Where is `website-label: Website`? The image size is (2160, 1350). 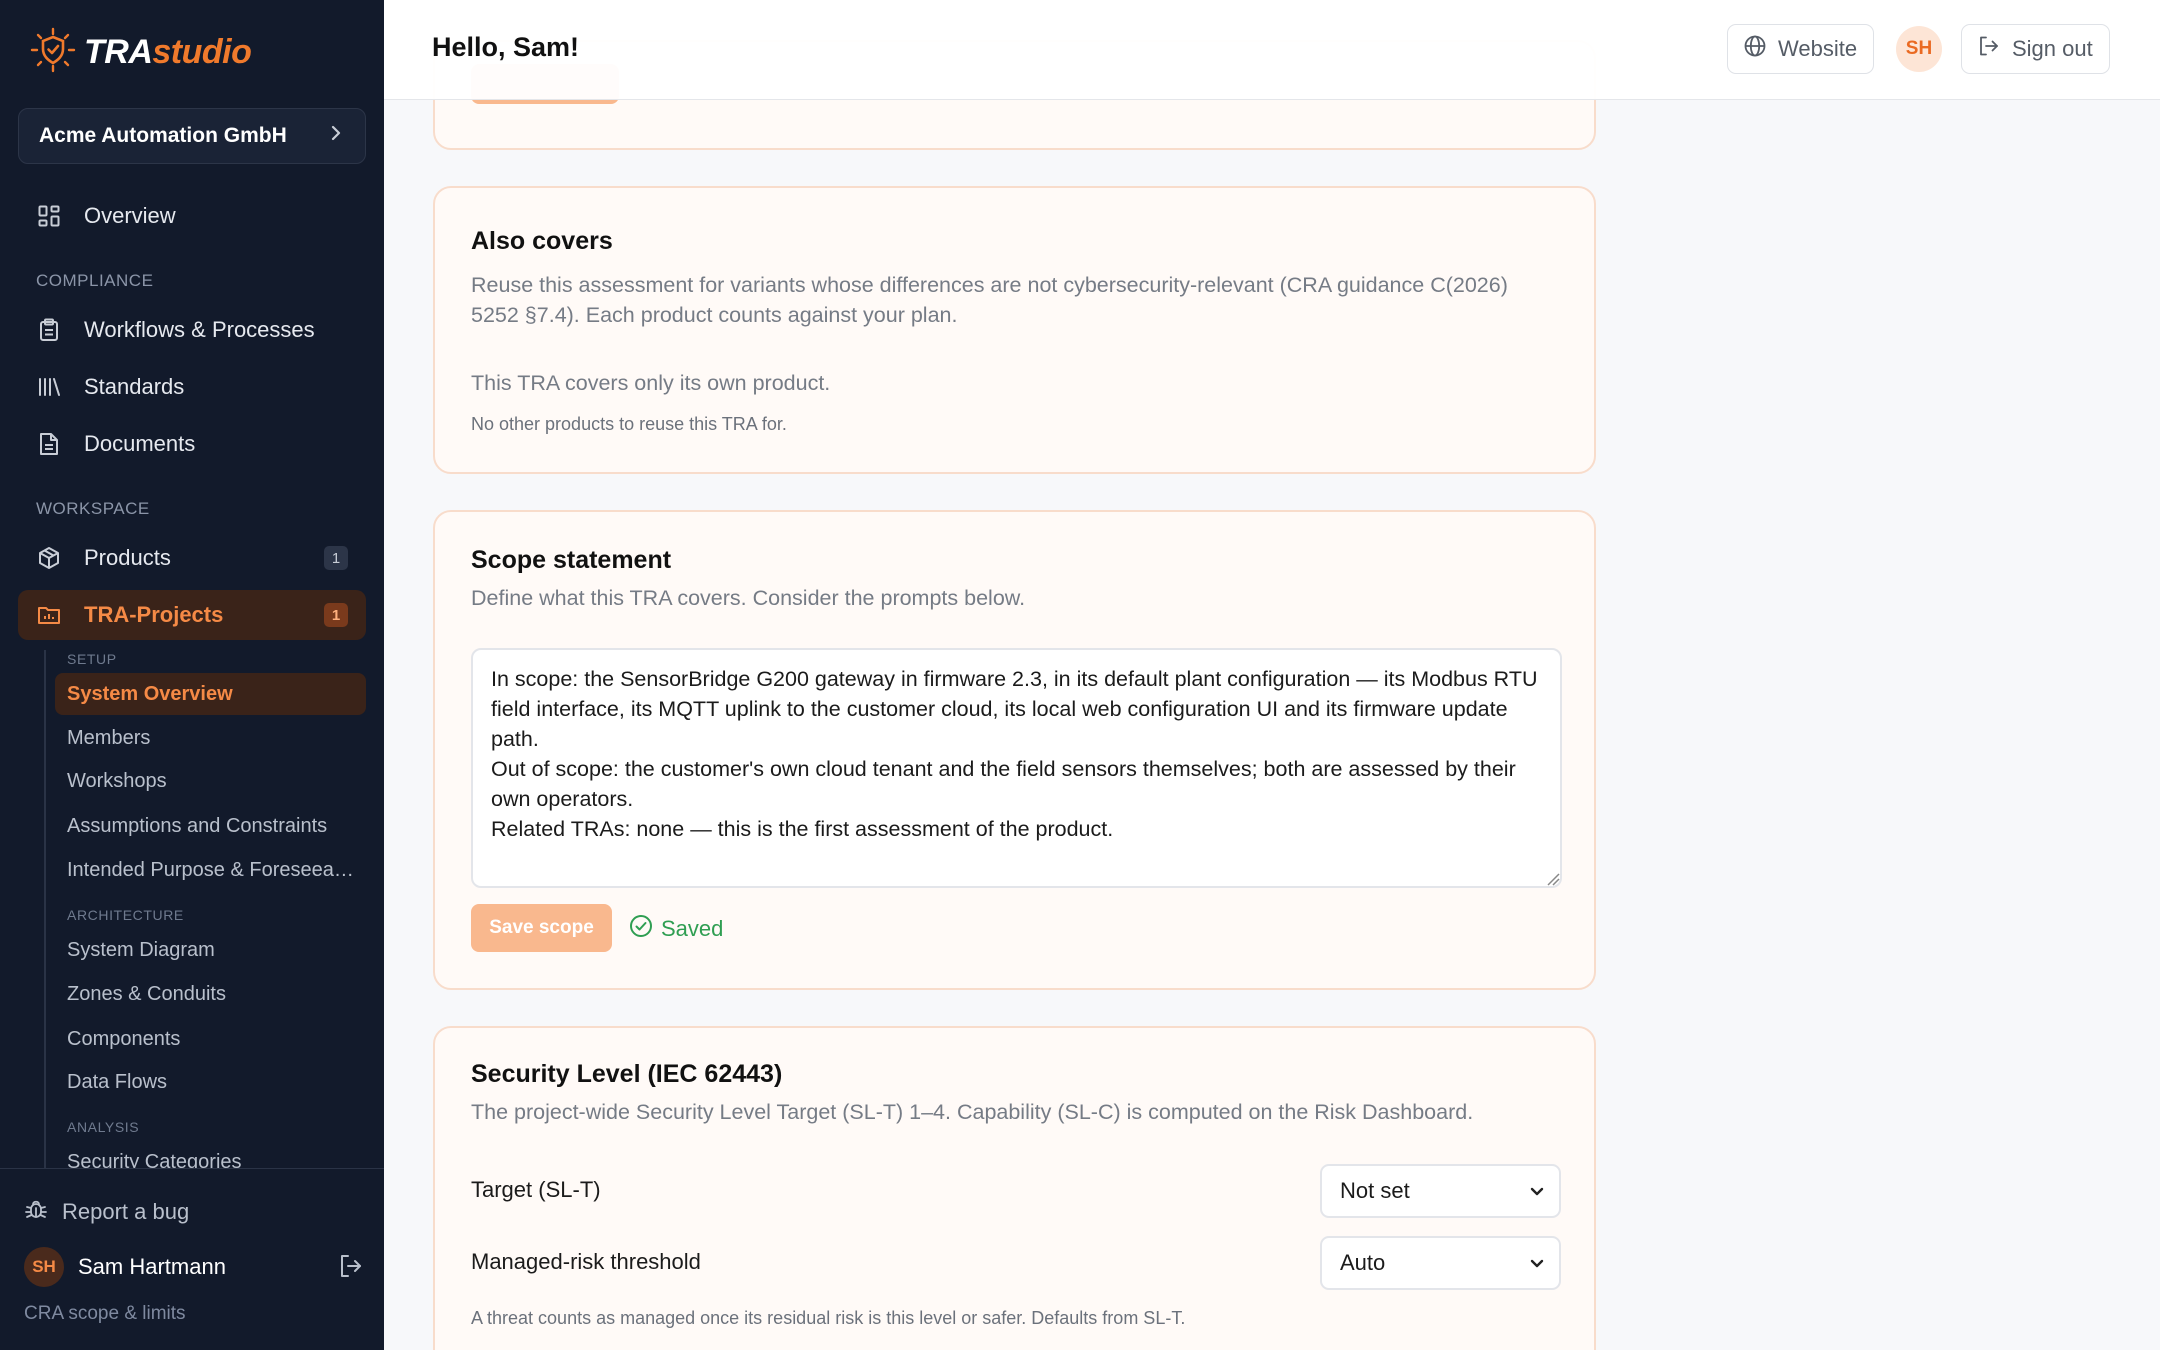
website-label: Website is located at coordinates (1818, 48).